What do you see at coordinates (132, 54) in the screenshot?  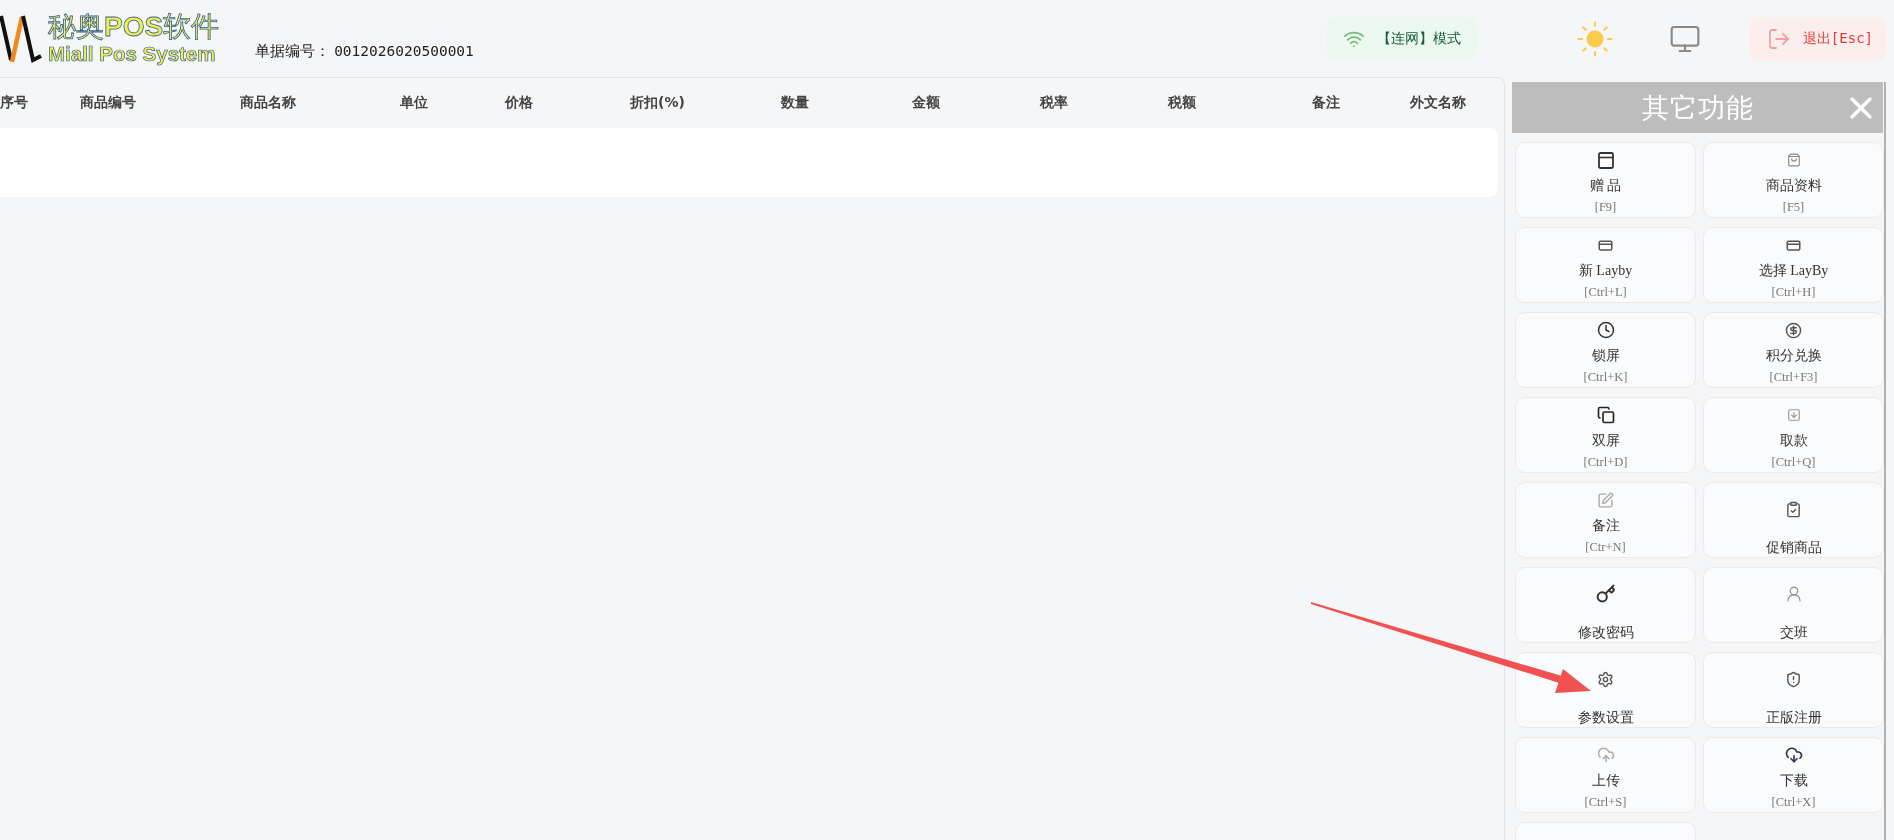 I see `logo-subtitle: Miall Pos System` at bounding box center [132, 54].